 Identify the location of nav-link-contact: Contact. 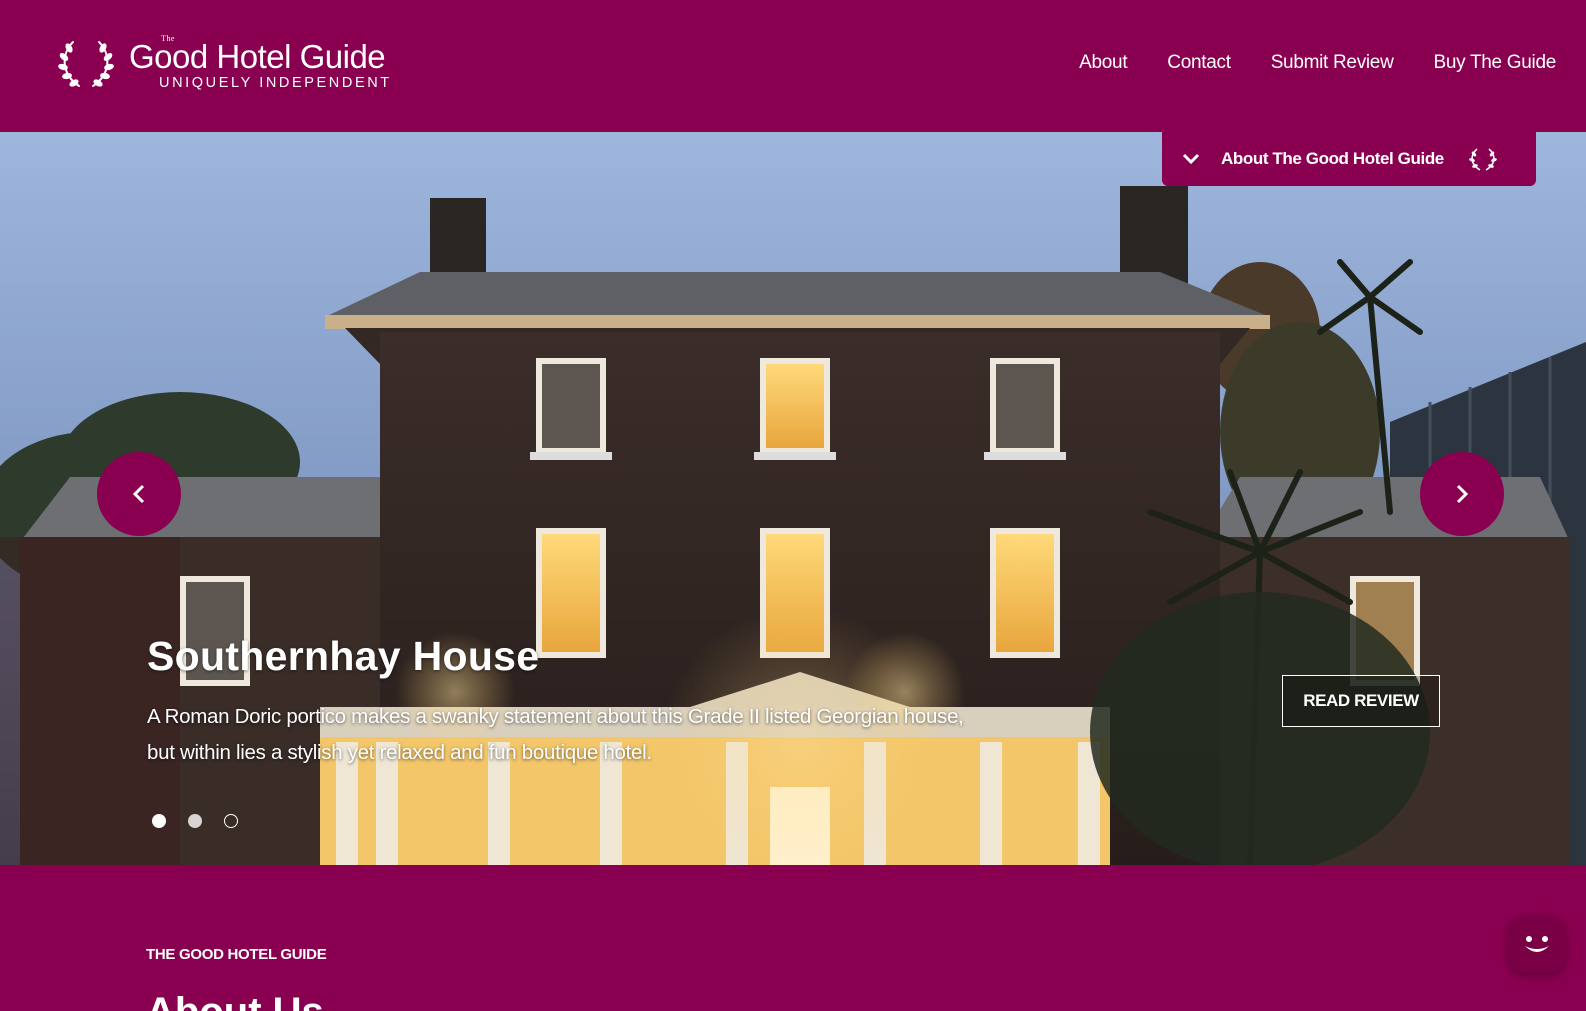
(1199, 63).